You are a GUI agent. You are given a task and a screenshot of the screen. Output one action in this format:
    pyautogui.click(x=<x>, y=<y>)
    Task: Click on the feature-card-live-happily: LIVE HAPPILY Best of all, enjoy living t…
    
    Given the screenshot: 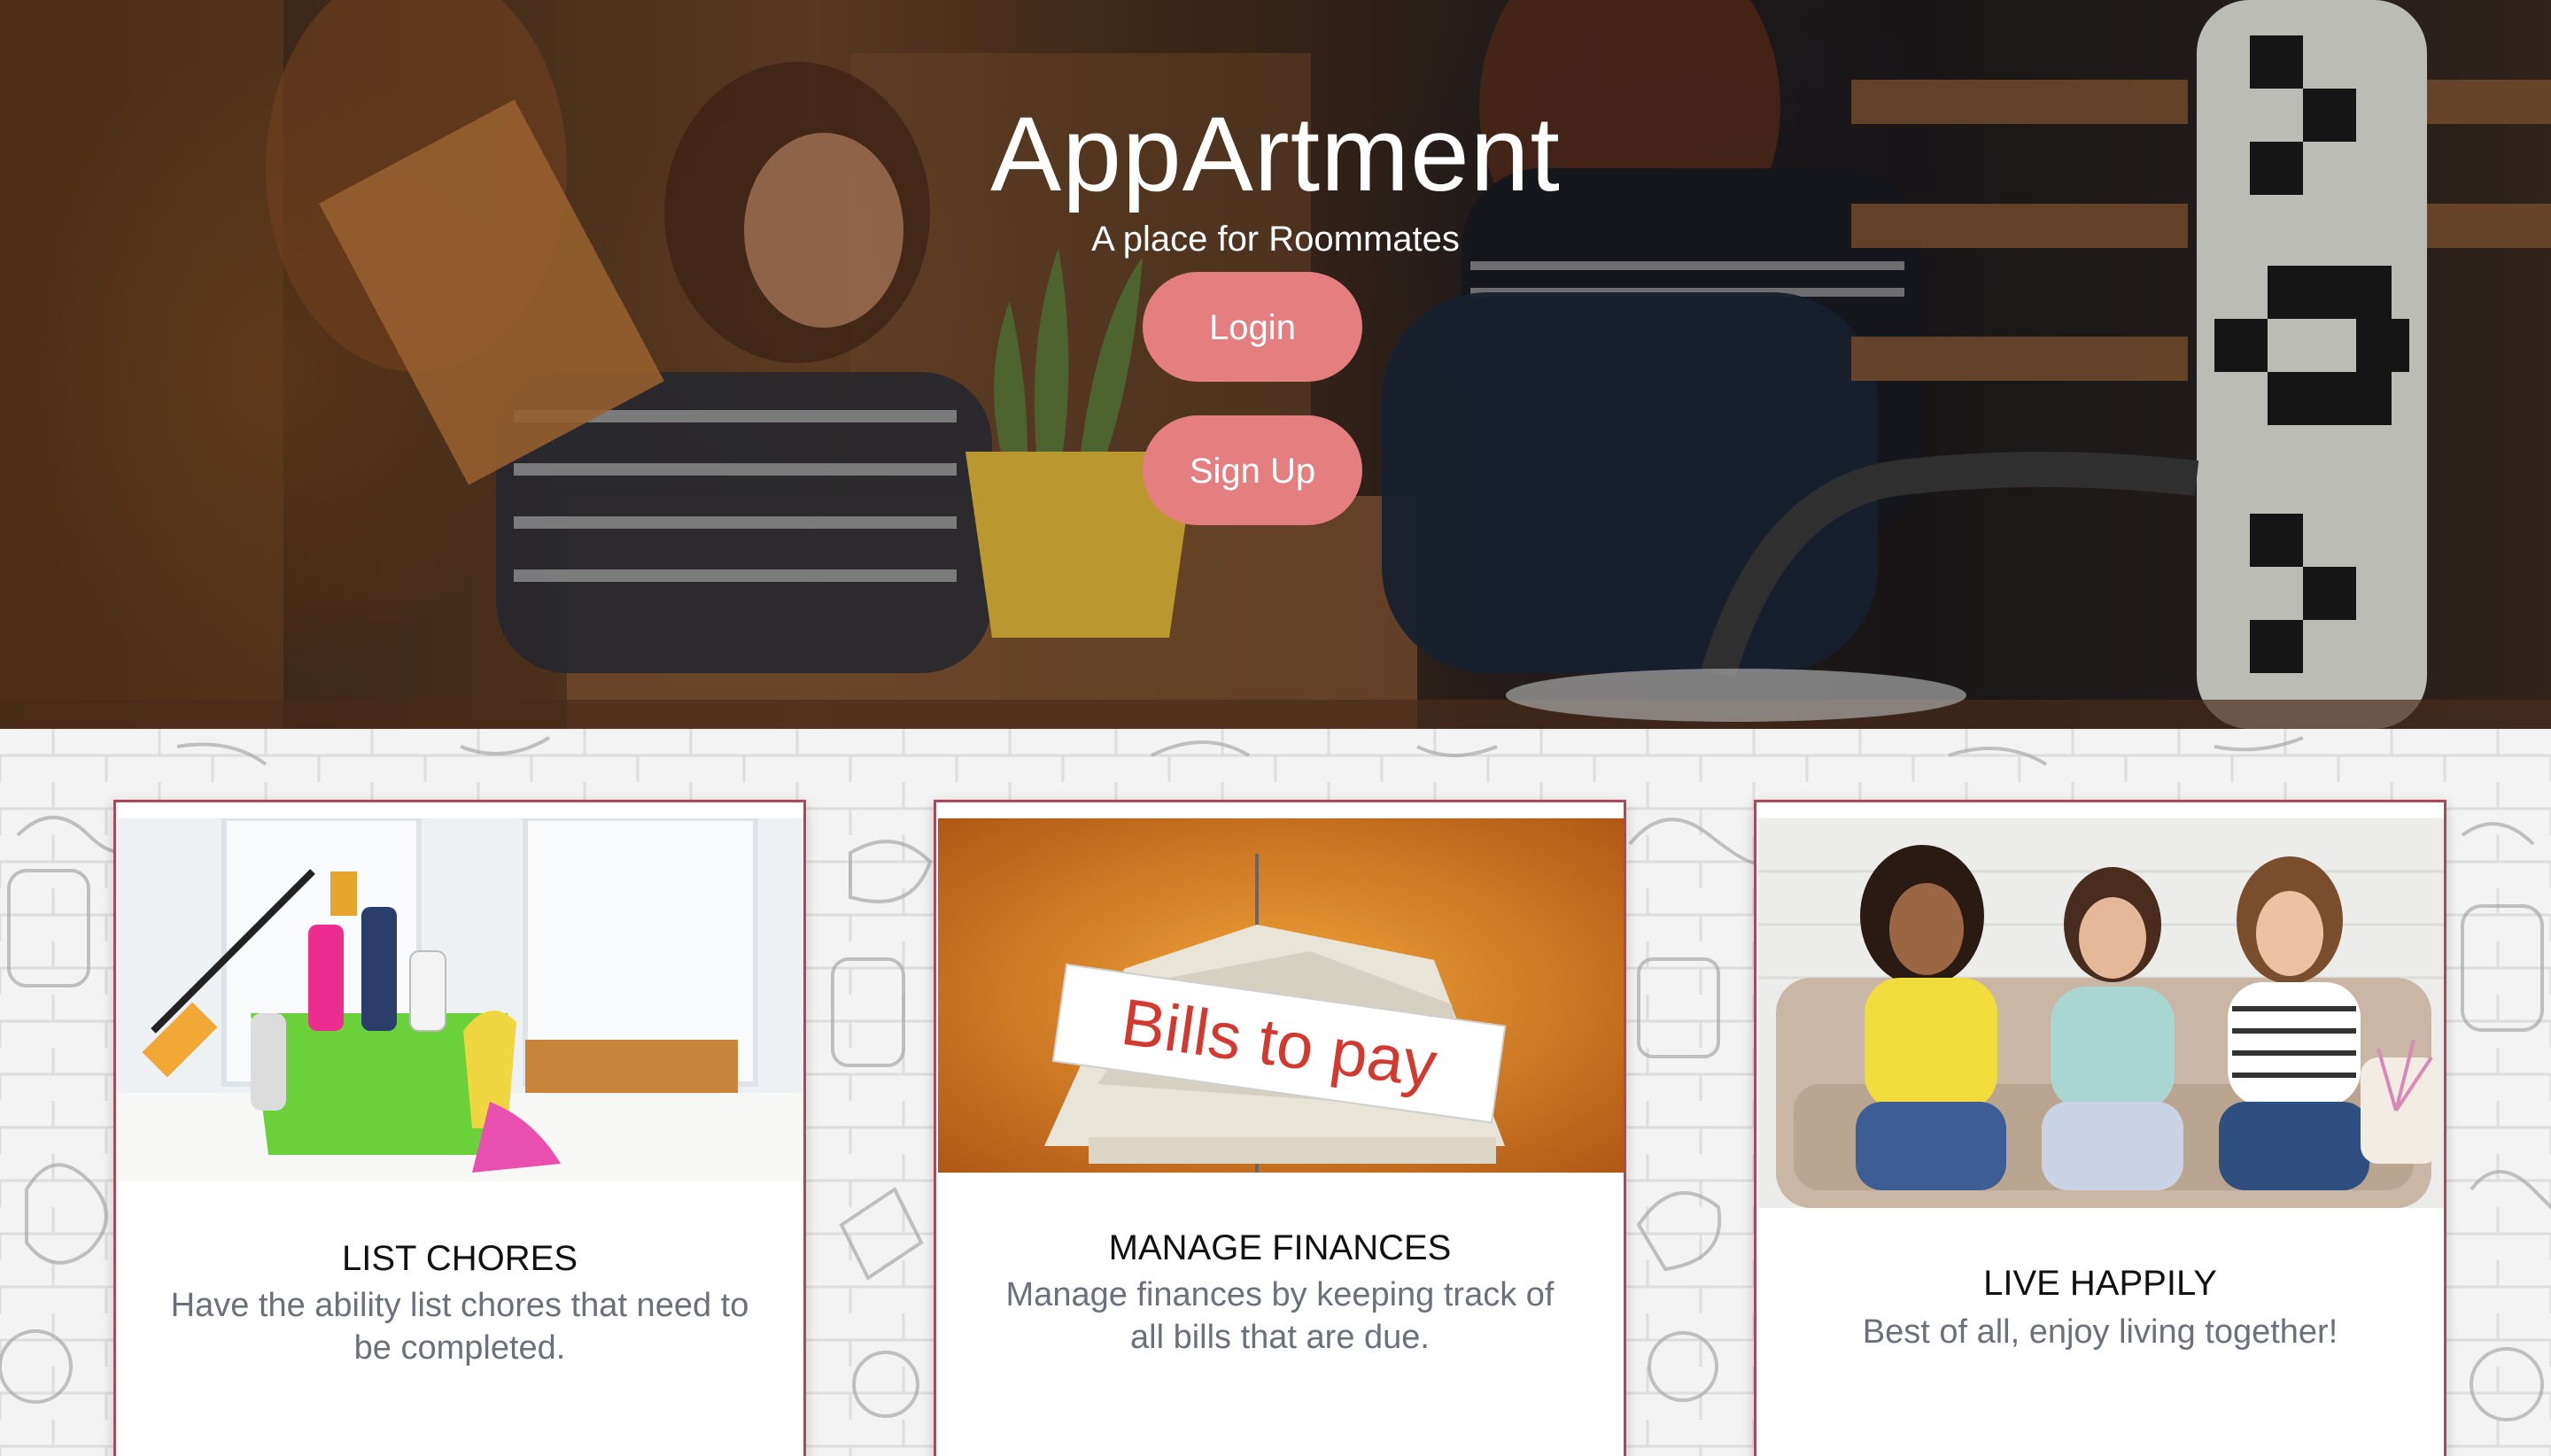 What is the action you would take?
    pyautogui.click(x=2100, y=1128)
    